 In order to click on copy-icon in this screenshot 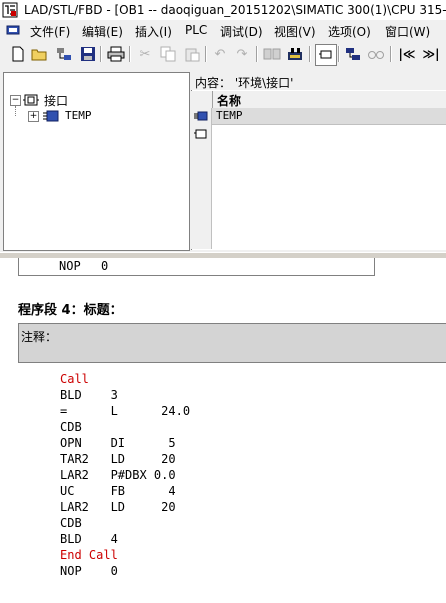, I will do `click(168, 54)`.